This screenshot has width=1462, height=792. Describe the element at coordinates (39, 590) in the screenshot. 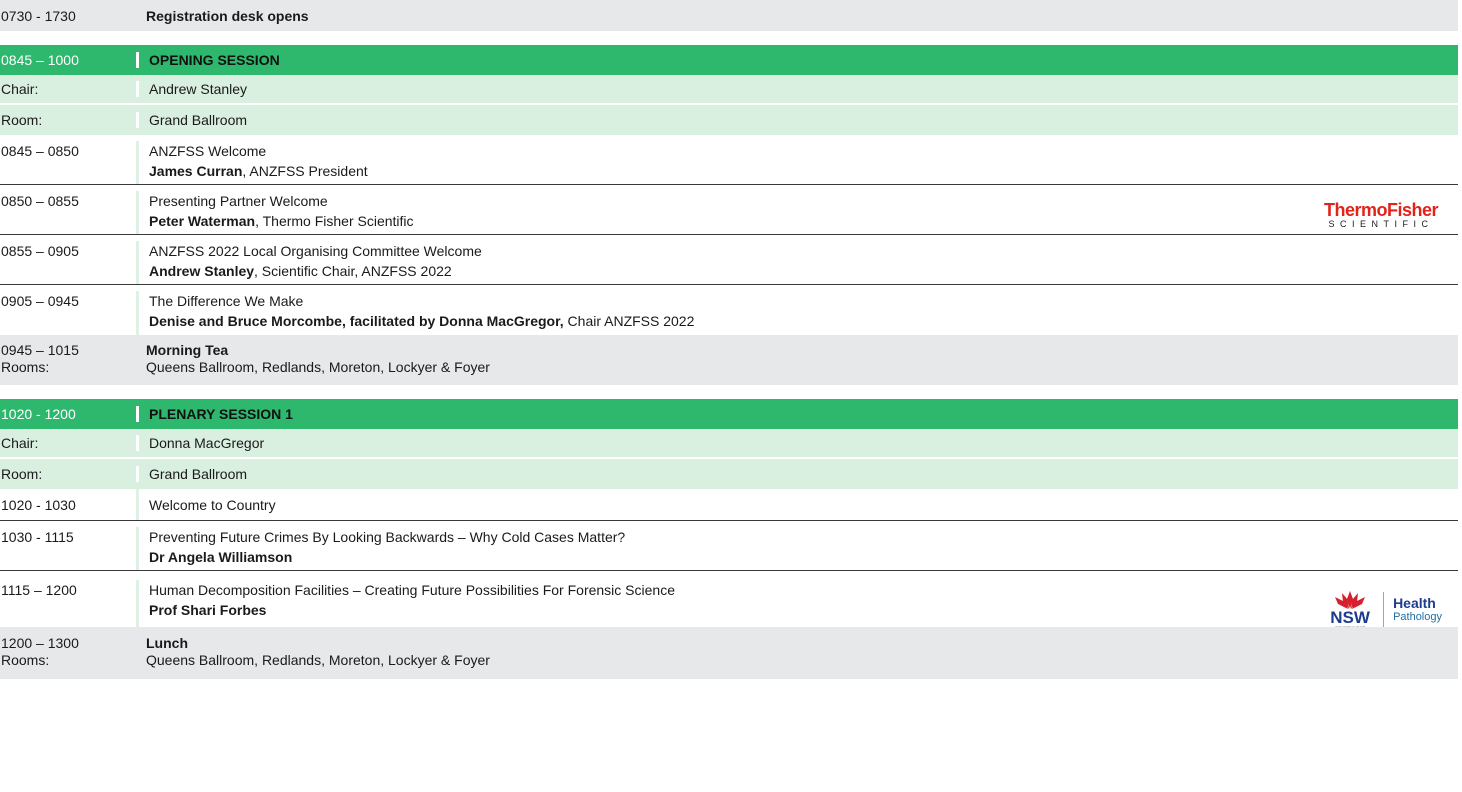

I see `talk-time: 1115 – 1200` at that location.